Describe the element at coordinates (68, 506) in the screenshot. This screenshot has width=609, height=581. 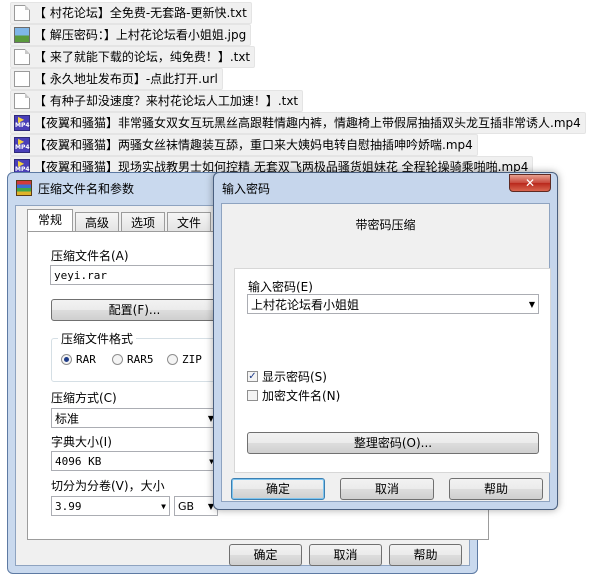
I see `split-size-value: 3.99` at that location.